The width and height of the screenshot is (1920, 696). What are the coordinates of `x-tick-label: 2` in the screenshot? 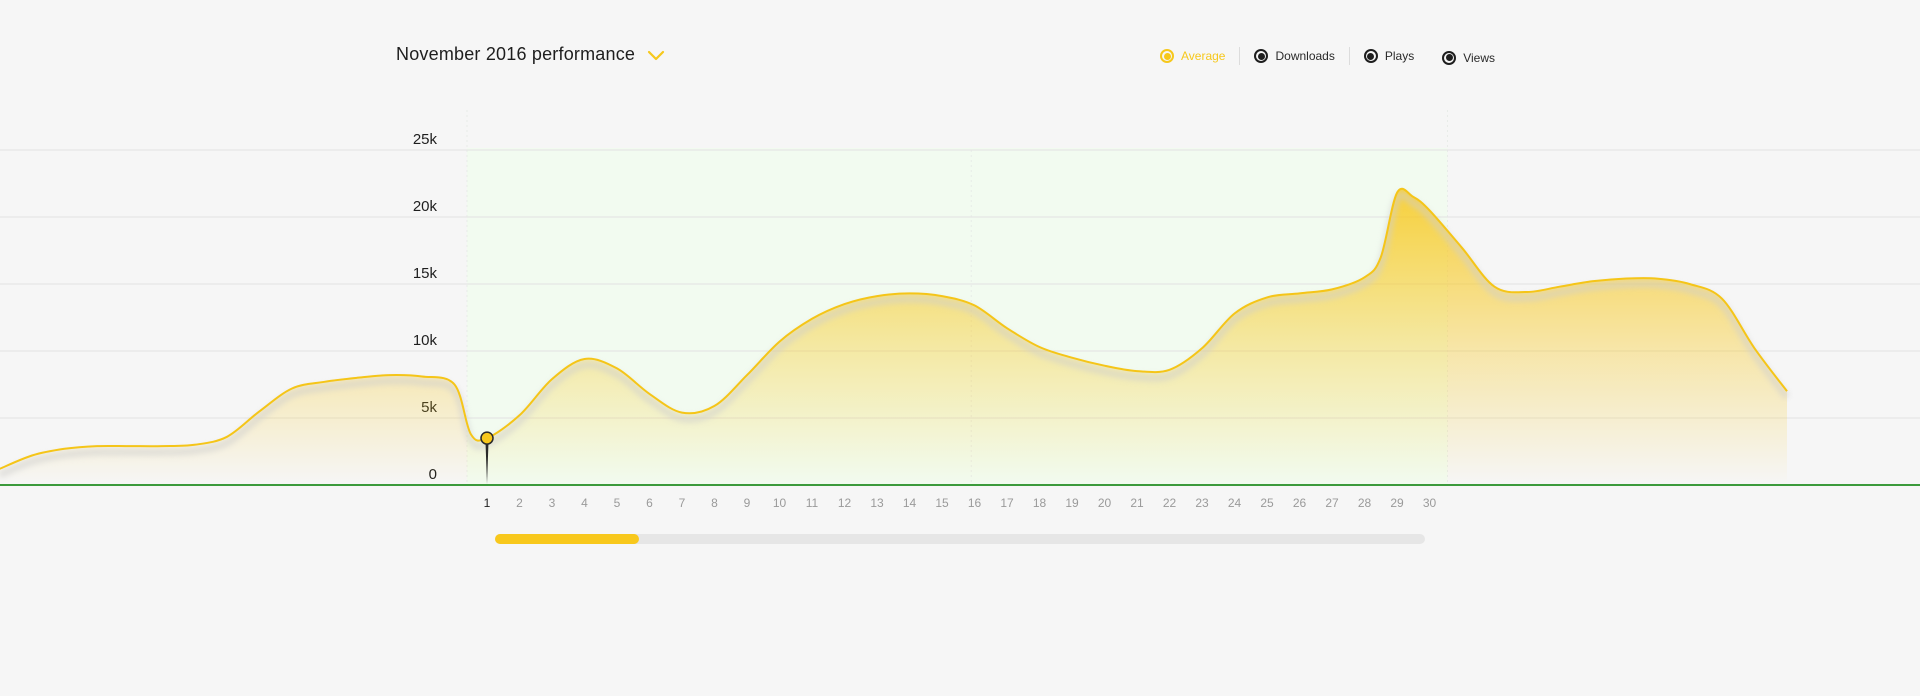 It's located at (519, 503).